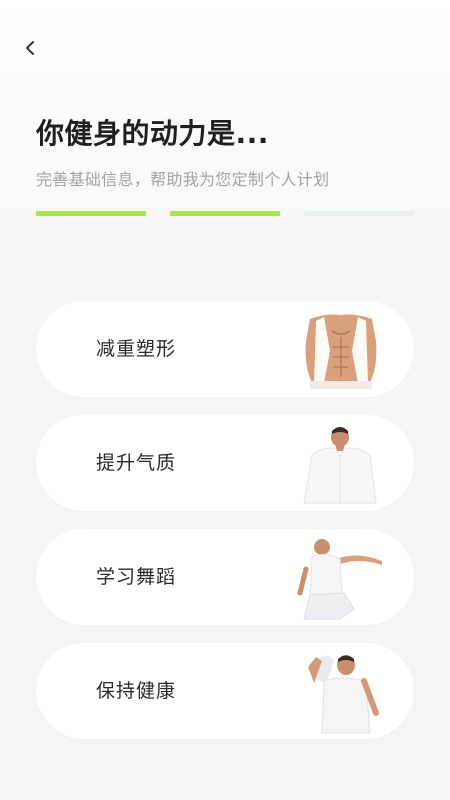 The image size is (450, 800). What do you see at coordinates (339, 579) in the screenshot?
I see `dancer-photo` at bounding box center [339, 579].